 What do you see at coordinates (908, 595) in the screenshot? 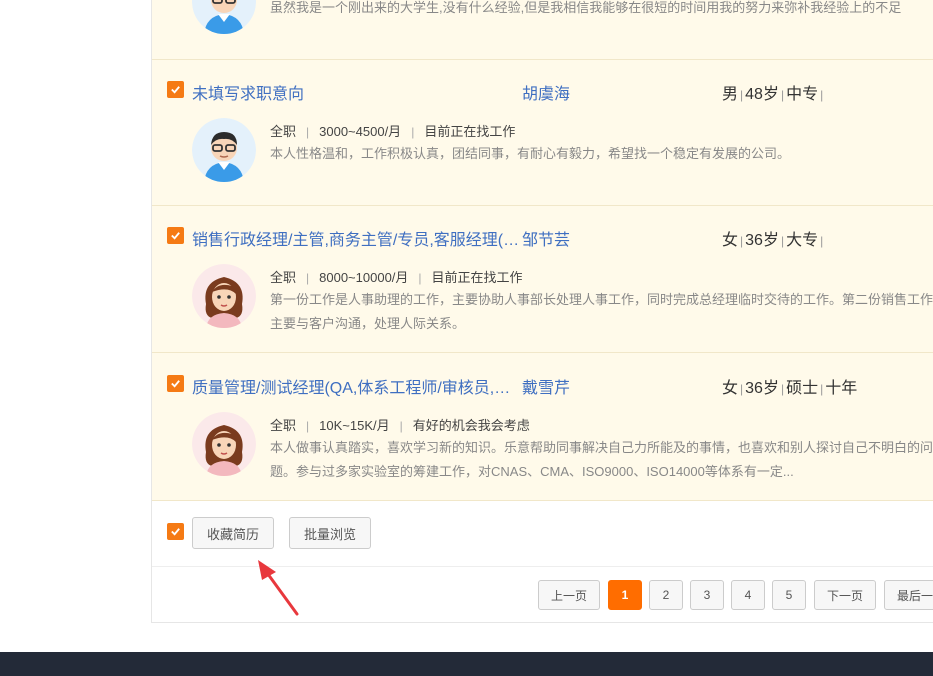
I see `last-page-button: 最后一页` at bounding box center [908, 595].